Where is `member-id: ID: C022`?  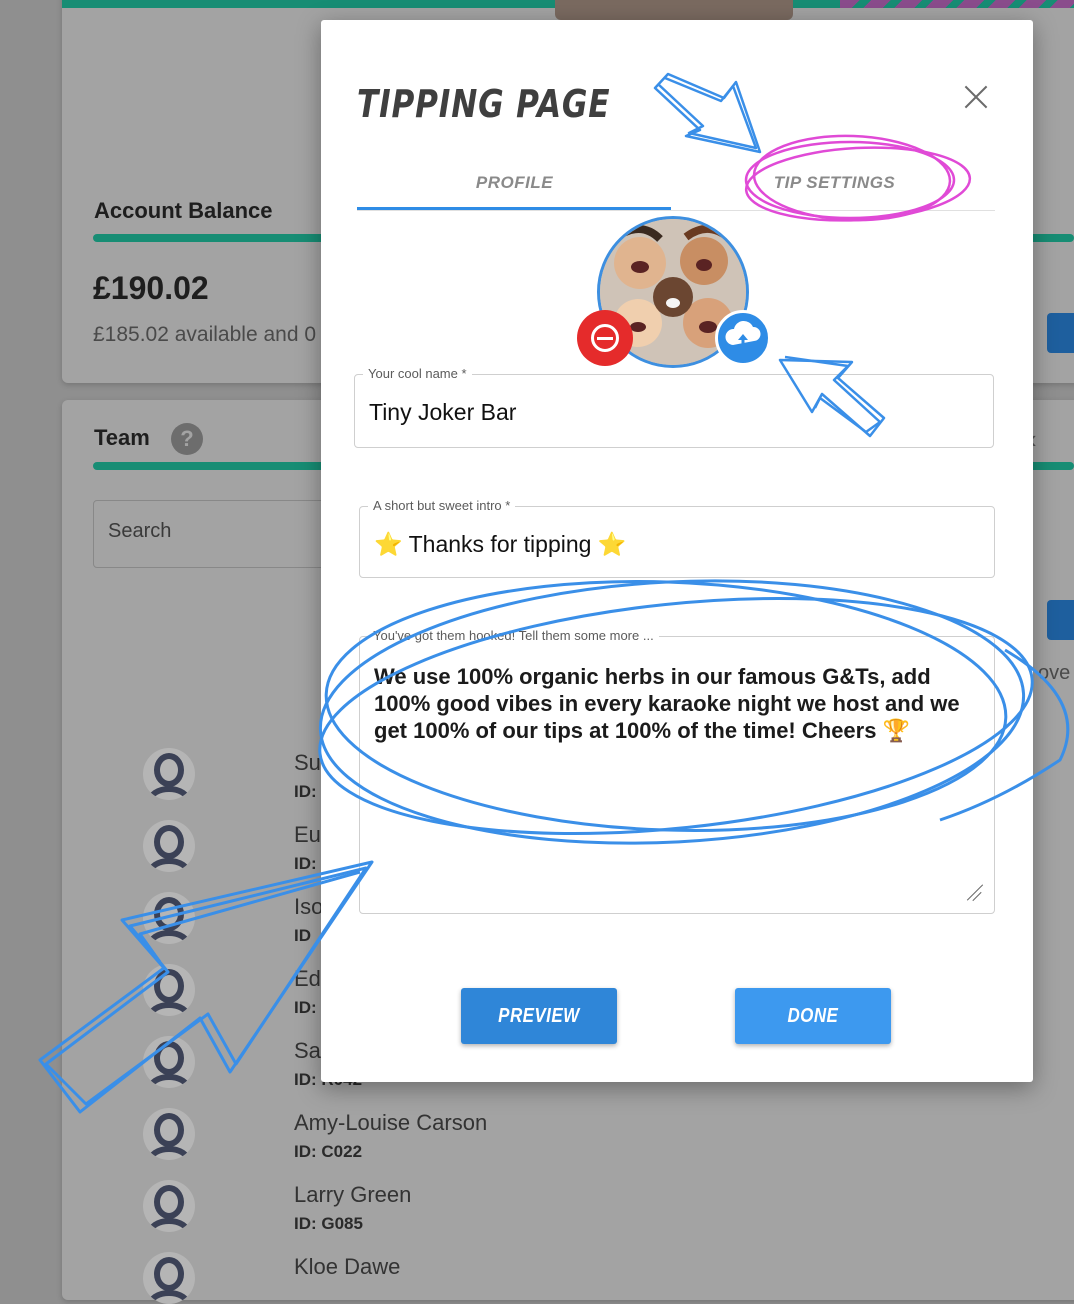
member-id: ID: C022 is located at coordinates (328, 1151).